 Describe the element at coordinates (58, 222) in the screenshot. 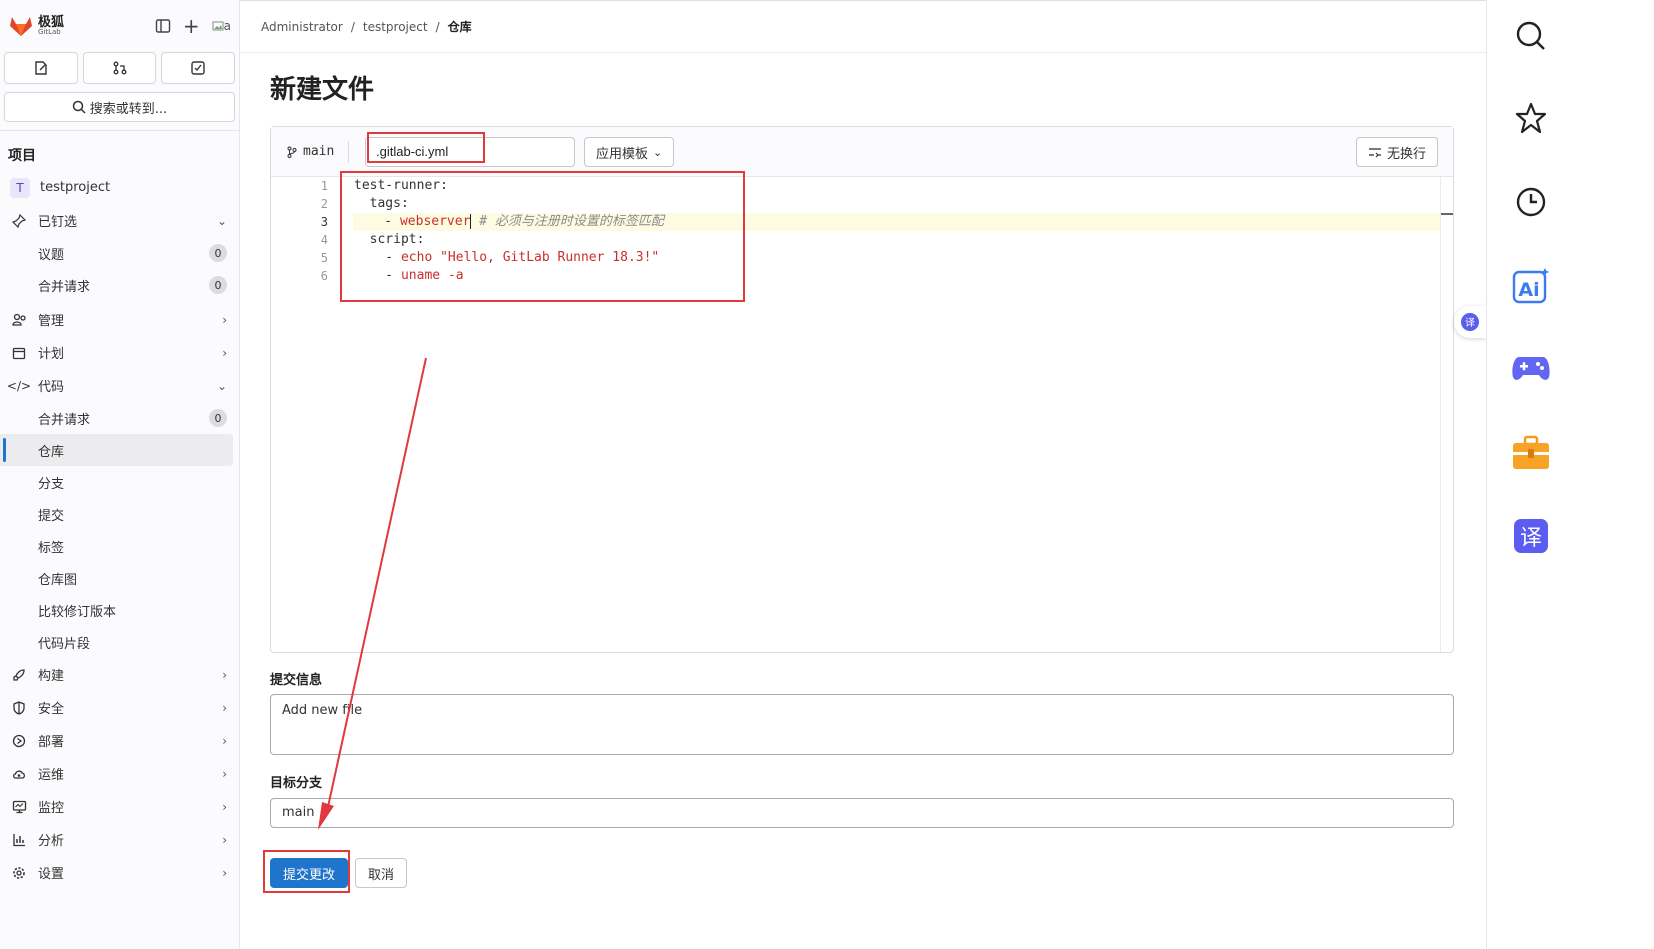

I see `pinned-label: 已钉选` at that location.